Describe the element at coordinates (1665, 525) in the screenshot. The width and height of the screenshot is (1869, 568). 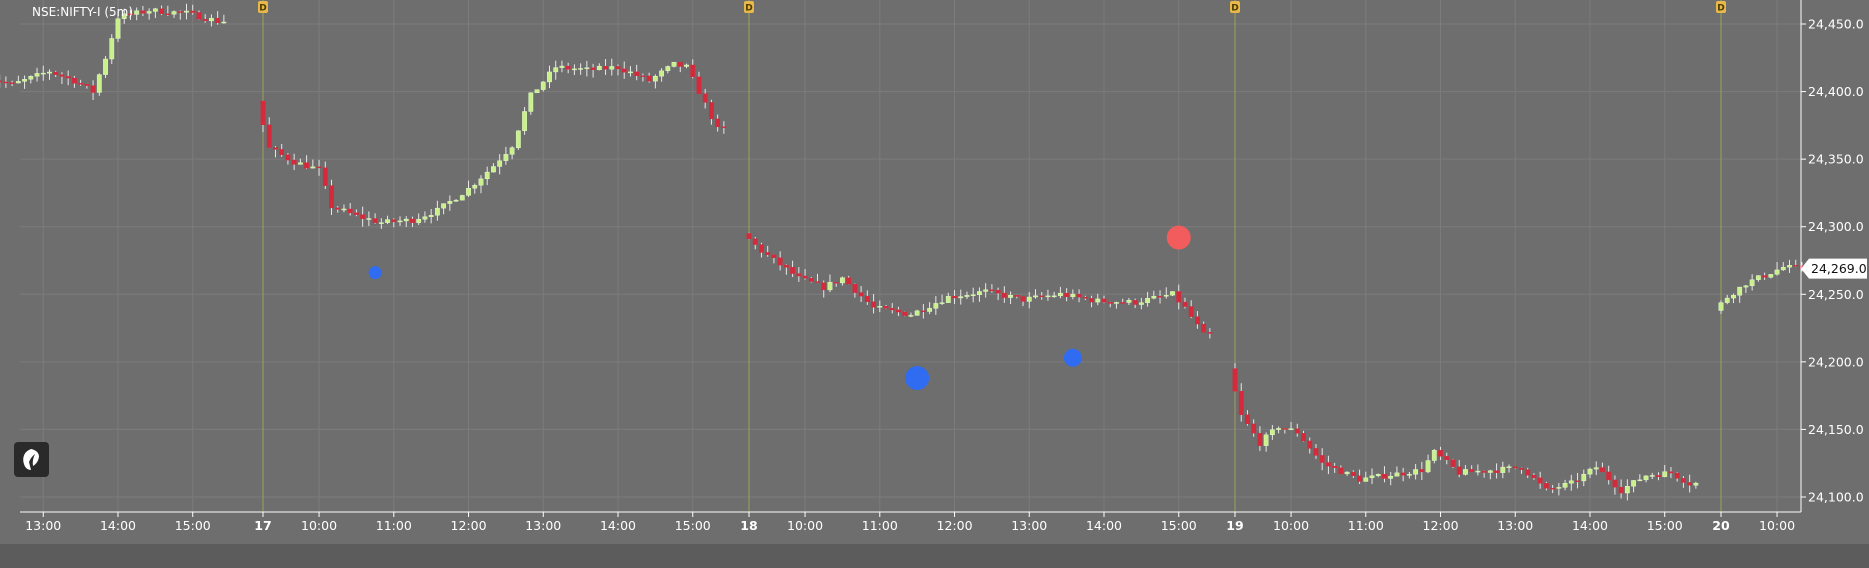
I see `time-tick-label: 15:00` at that location.